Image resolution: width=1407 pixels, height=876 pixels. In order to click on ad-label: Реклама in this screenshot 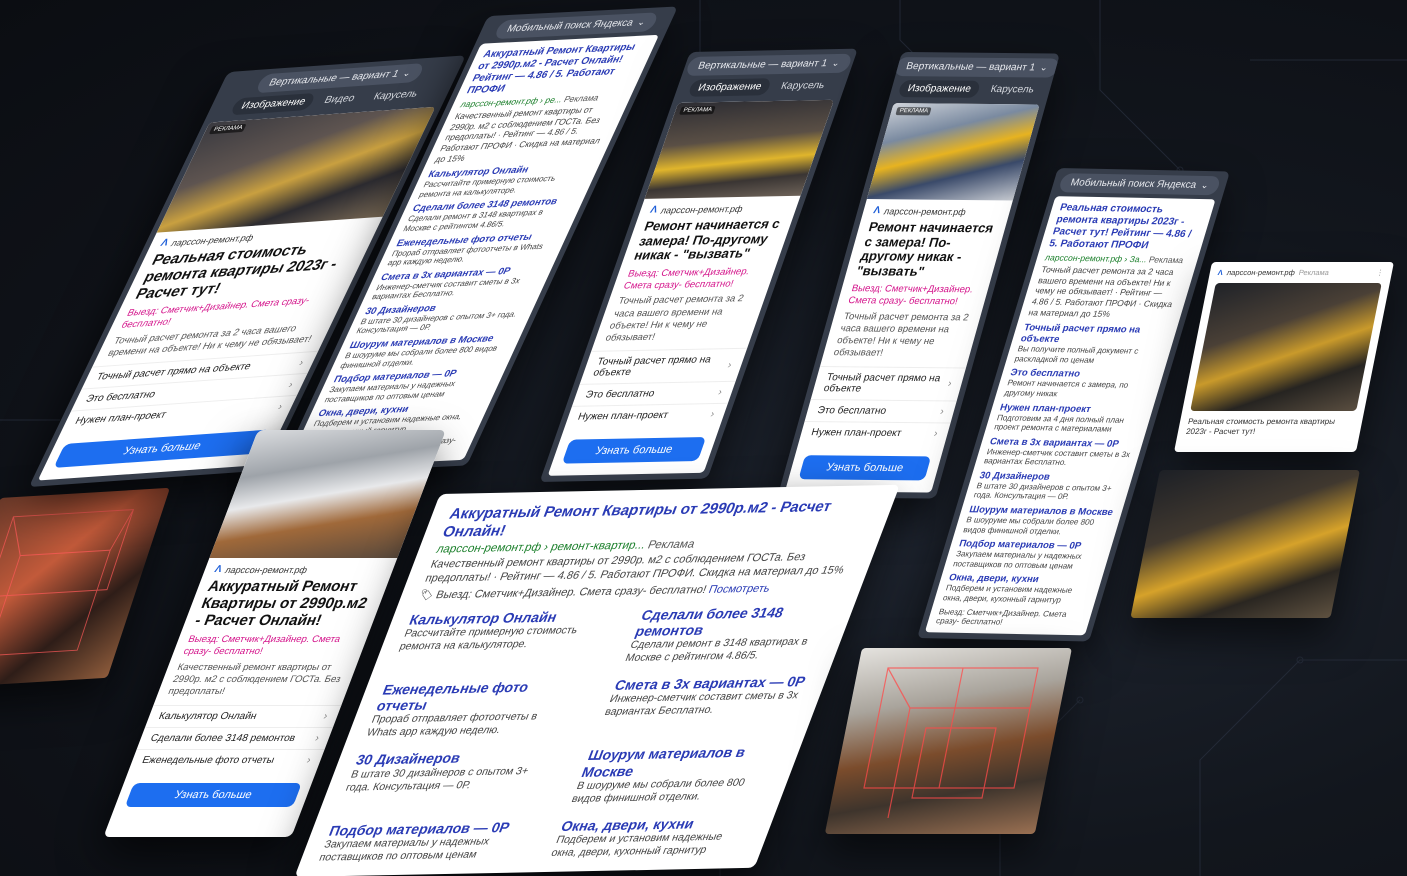, I will do `click(1313, 272)`.